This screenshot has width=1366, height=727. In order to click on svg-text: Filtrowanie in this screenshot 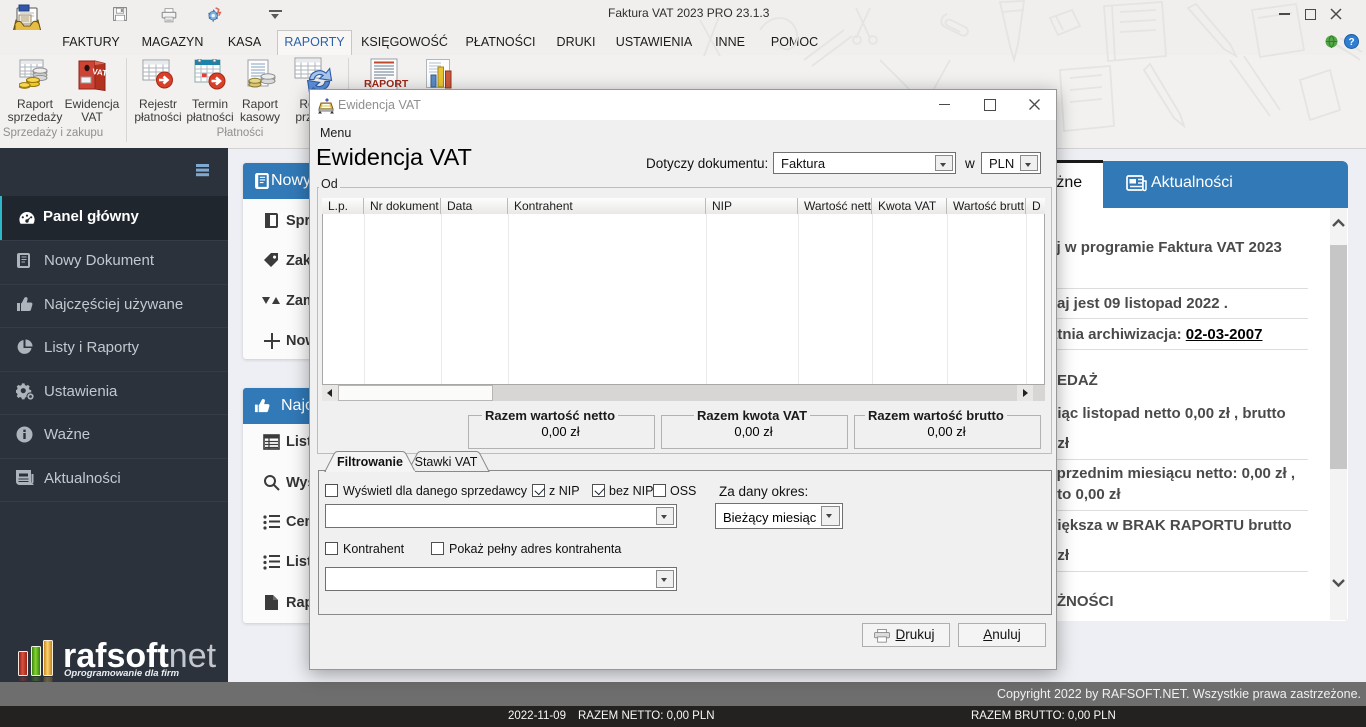, I will do `click(370, 462)`.